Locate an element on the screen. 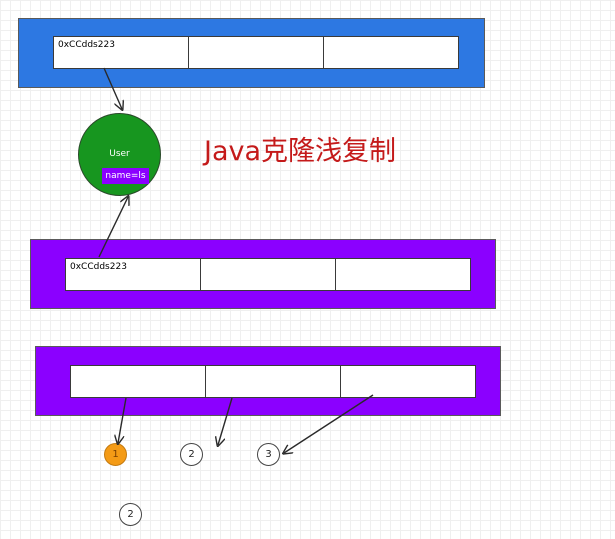  arrow-cell3-to-node3 is located at coordinates (329, 423).